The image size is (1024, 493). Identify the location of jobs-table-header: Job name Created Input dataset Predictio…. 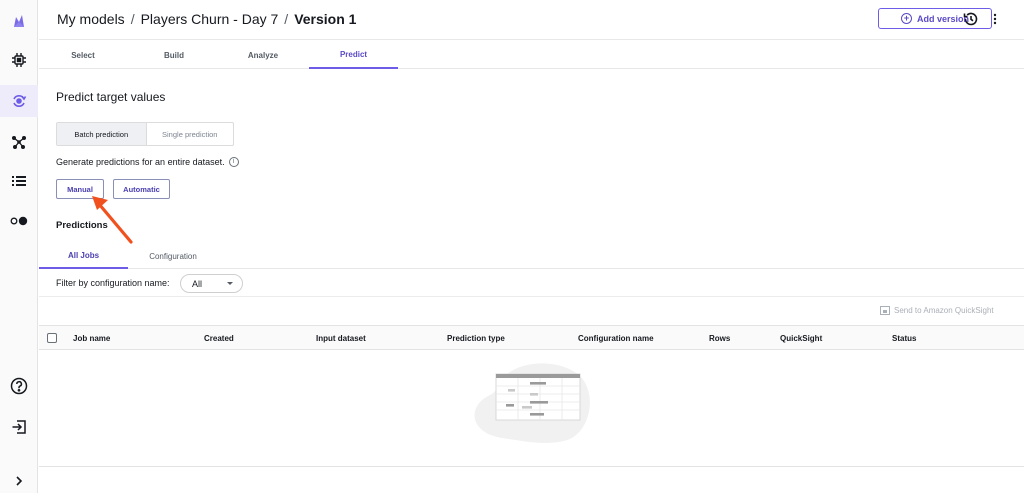
(531, 337).